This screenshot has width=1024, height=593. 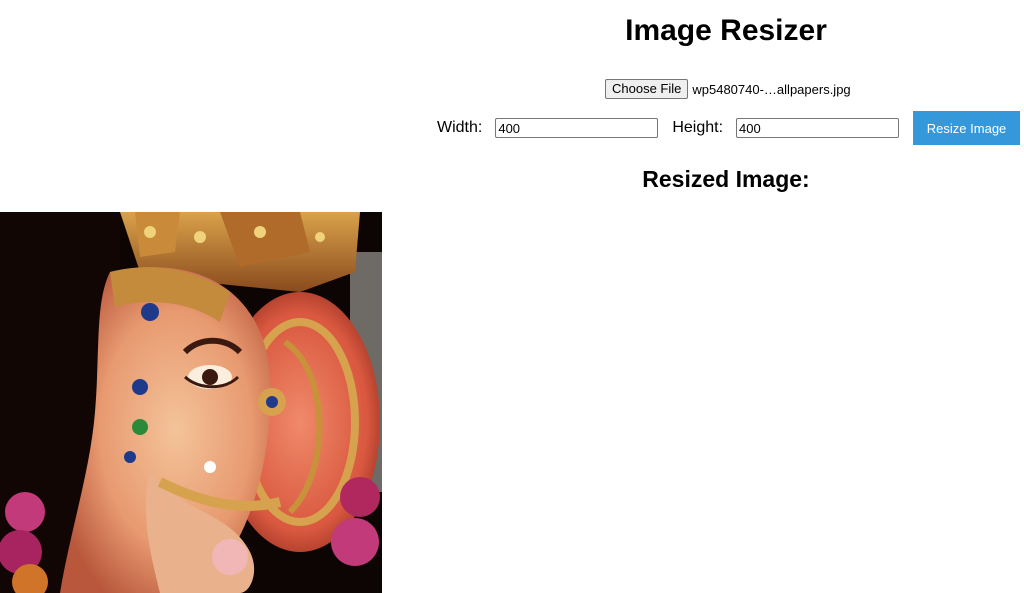 What do you see at coordinates (771, 89) in the screenshot?
I see `selected-file-name: wp5480740-…allpapers.jpg` at bounding box center [771, 89].